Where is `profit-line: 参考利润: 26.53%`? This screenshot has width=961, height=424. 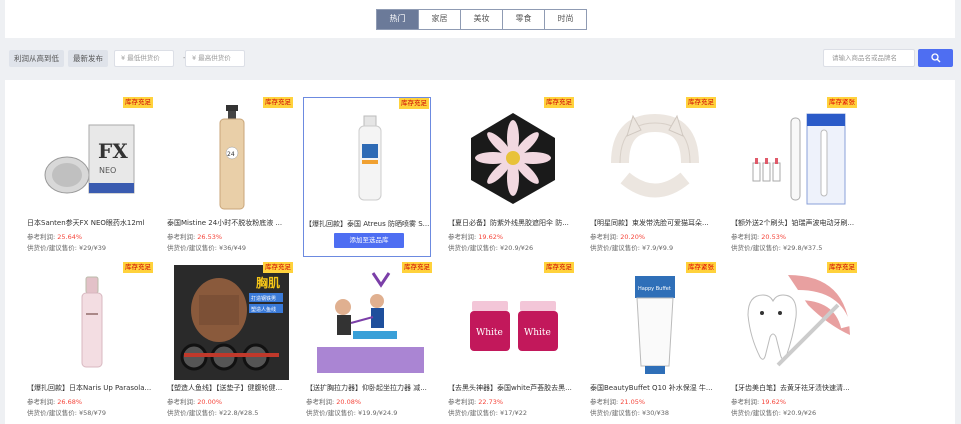
profit-line: 参考利润: 26.53% is located at coordinates (195, 237).